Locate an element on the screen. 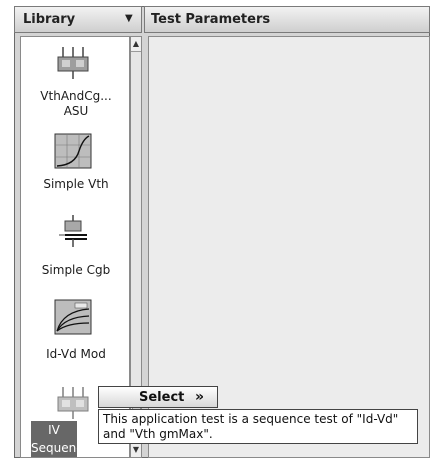 Image resolution: width=438 pixels, height=463 pixels. dropdown-arrow-icon: ▼ is located at coordinates (129, 18).